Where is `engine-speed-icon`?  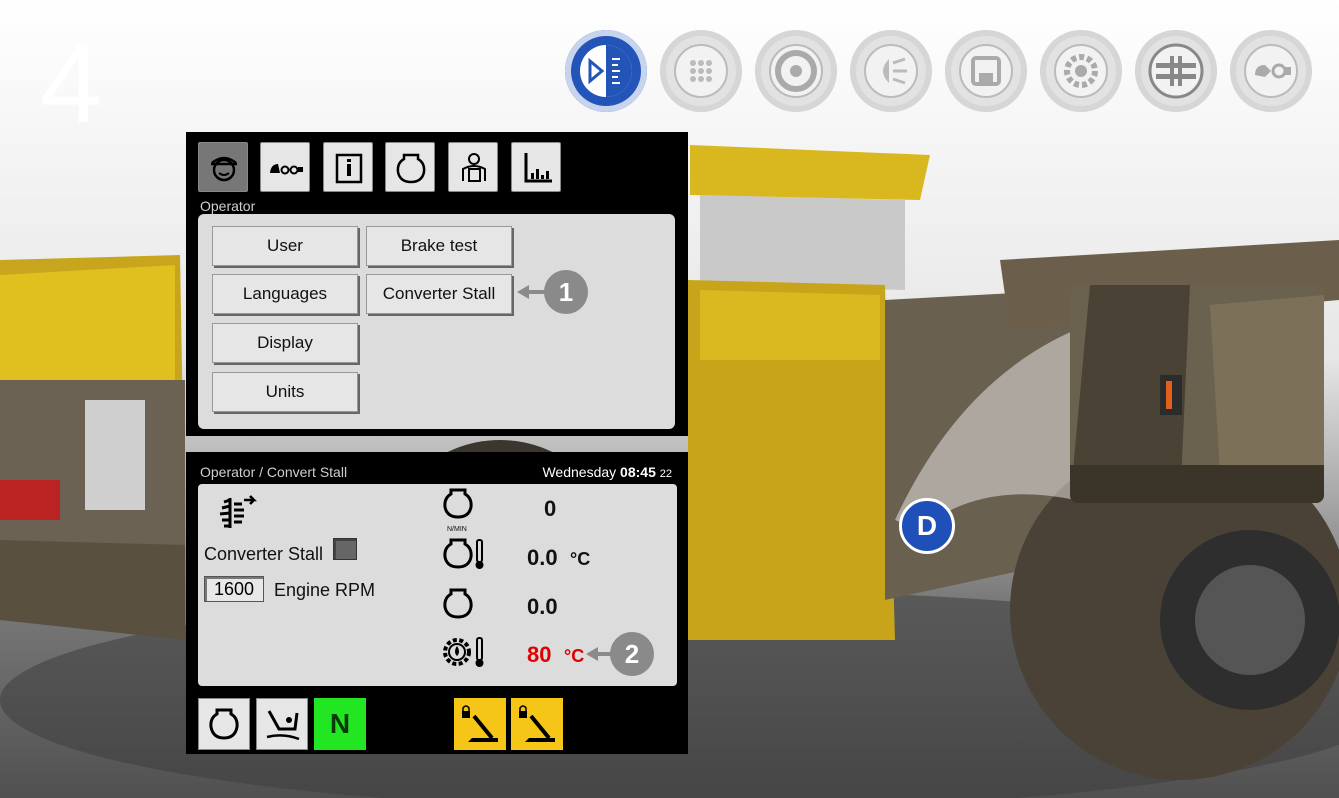
engine-speed-icon is located at coordinates (458, 503).